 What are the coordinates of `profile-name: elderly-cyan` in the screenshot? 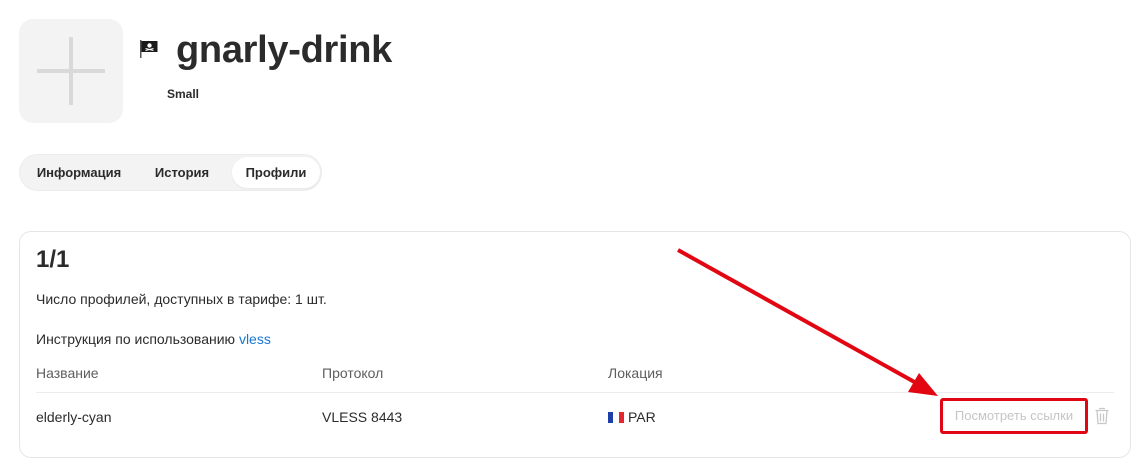 It's located at (74, 417).